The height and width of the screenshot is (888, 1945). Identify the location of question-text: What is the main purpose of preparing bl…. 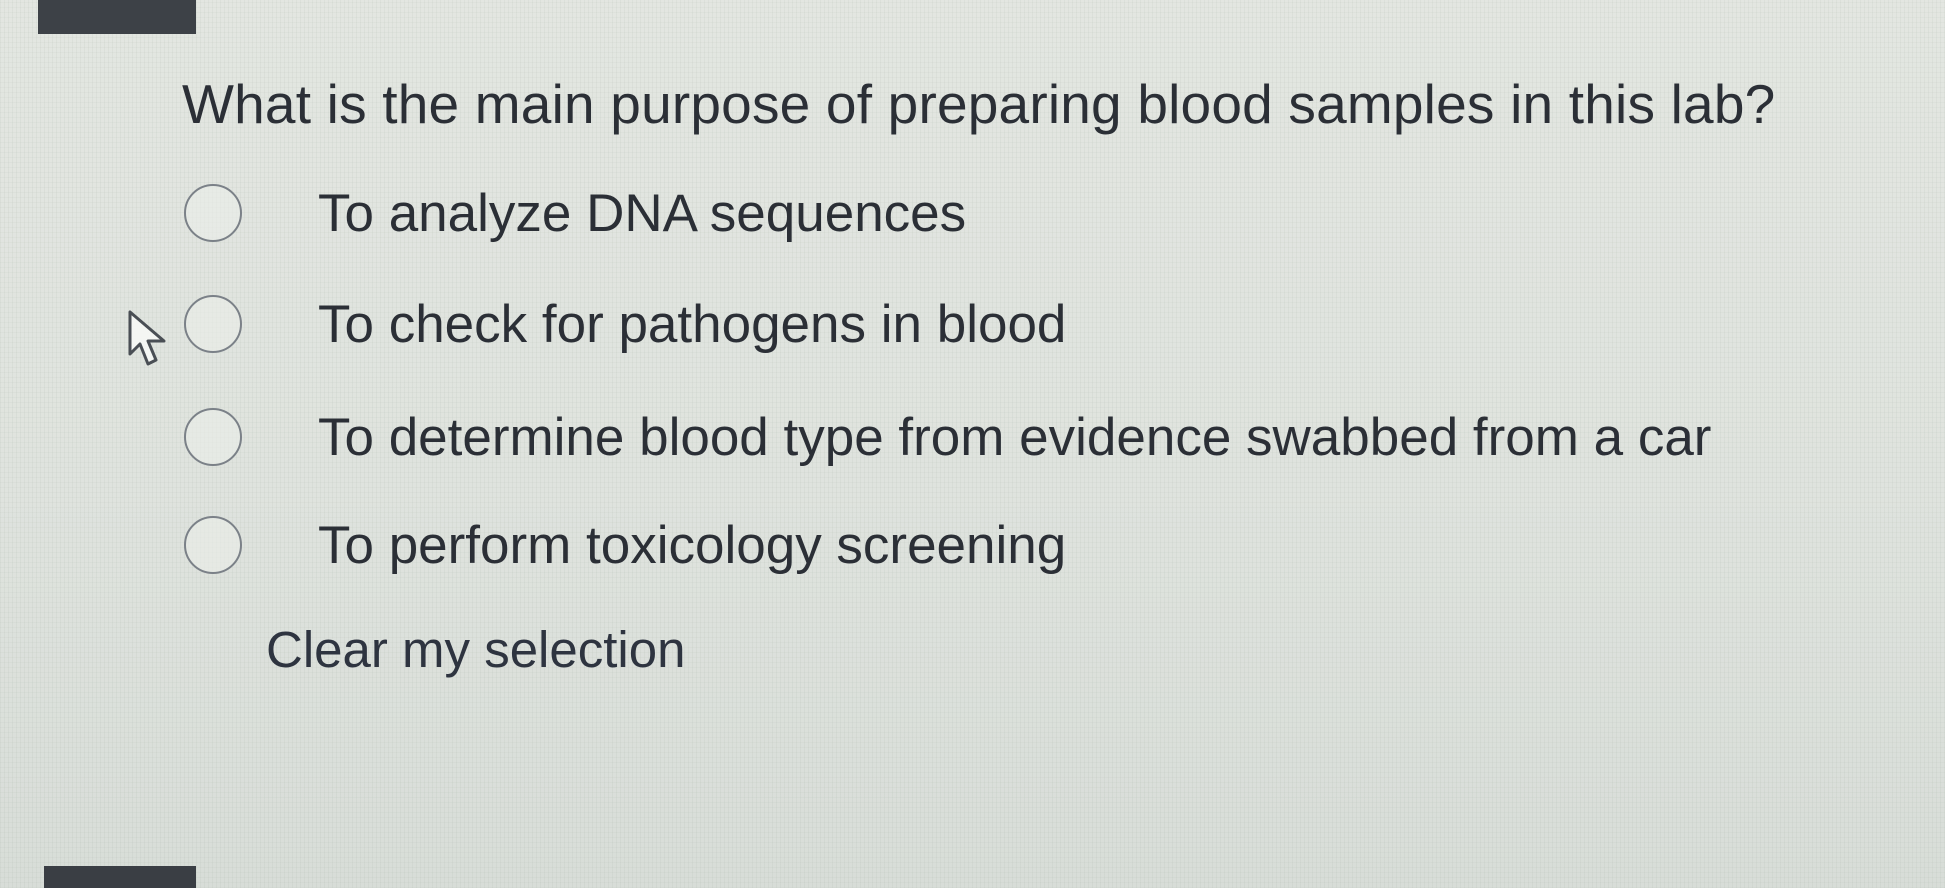
(979, 104).